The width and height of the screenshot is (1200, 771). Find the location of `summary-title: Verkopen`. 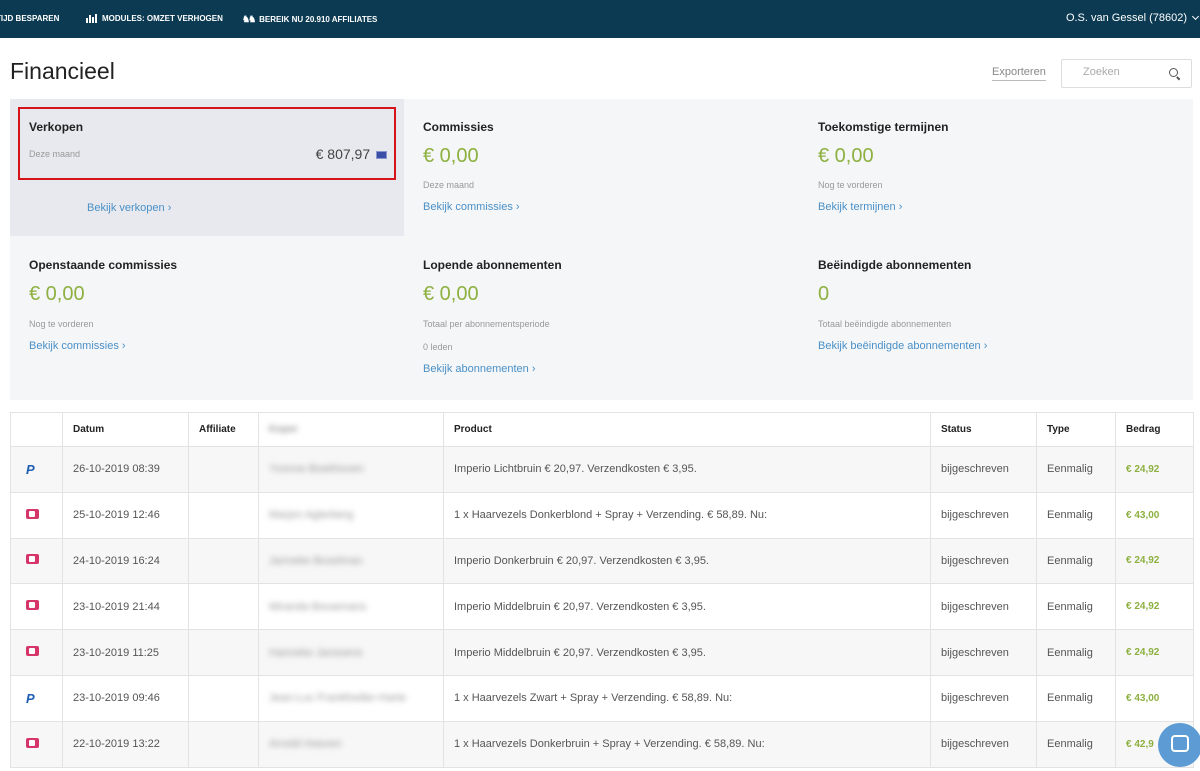

summary-title: Verkopen is located at coordinates (56, 127).